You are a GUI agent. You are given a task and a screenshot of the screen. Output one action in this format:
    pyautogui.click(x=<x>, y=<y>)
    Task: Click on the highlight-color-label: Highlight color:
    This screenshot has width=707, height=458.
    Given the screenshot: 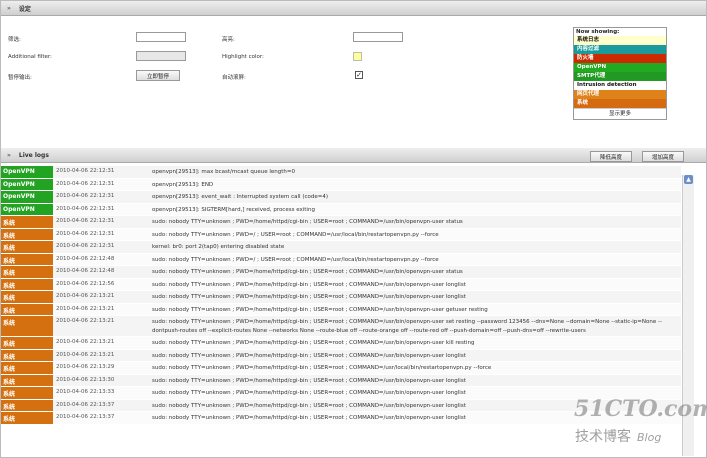 What is the action you would take?
    pyautogui.click(x=243, y=57)
    